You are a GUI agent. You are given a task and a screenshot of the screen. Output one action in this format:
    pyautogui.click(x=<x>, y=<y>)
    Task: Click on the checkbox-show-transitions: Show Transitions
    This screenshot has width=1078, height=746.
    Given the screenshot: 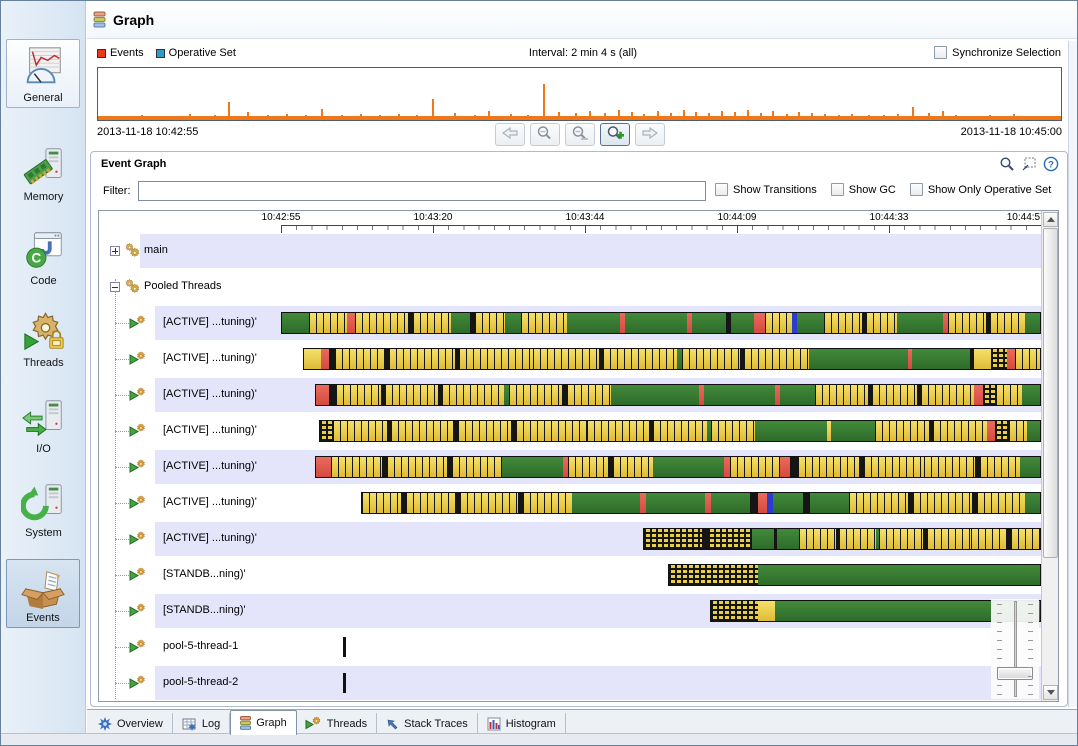 What is the action you would take?
    pyautogui.click(x=766, y=189)
    